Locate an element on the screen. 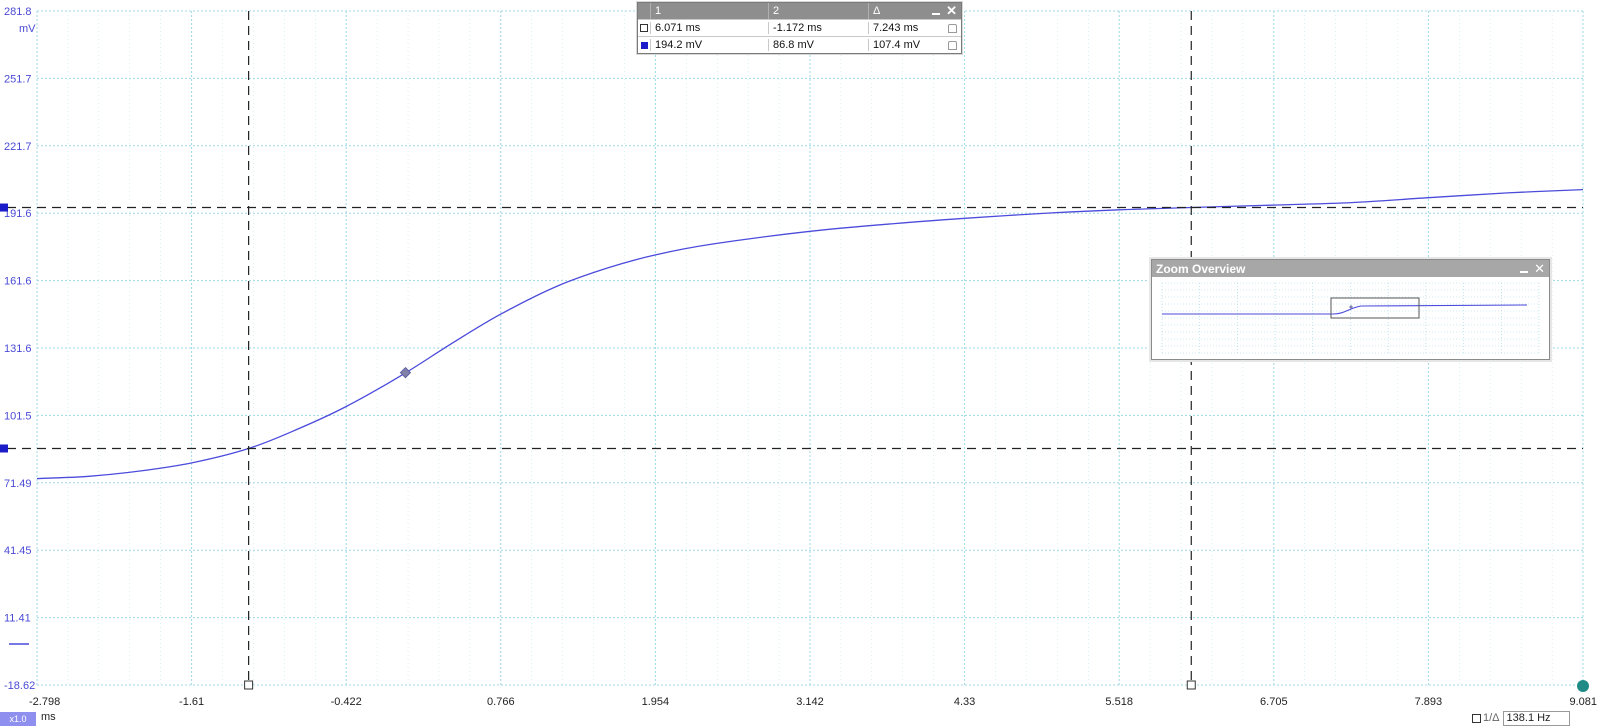 Image resolution: width=1600 pixels, height=727 pixels. x-tick-label: 4.33 is located at coordinates (964, 702).